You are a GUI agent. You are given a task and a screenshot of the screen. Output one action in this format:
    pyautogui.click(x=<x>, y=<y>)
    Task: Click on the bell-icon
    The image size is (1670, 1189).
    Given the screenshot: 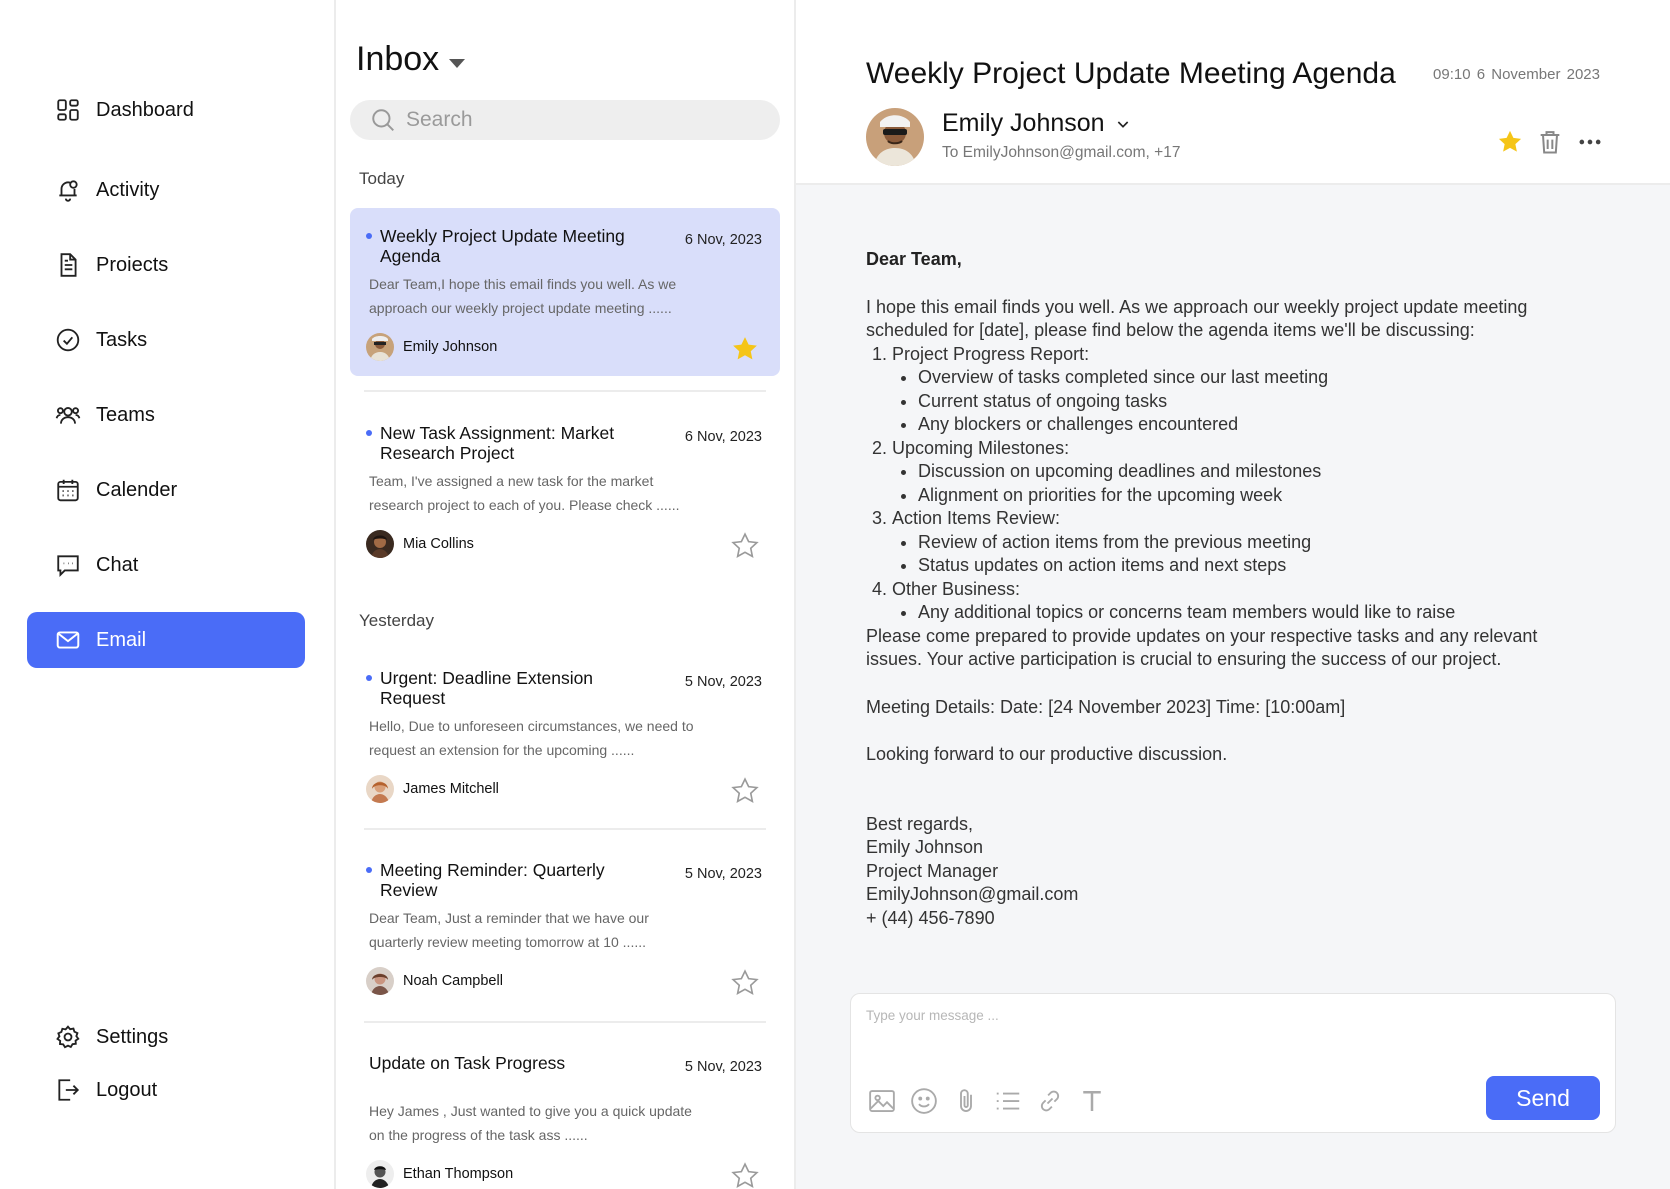 What is the action you would take?
    pyautogui.click(x=68, y=190)
    